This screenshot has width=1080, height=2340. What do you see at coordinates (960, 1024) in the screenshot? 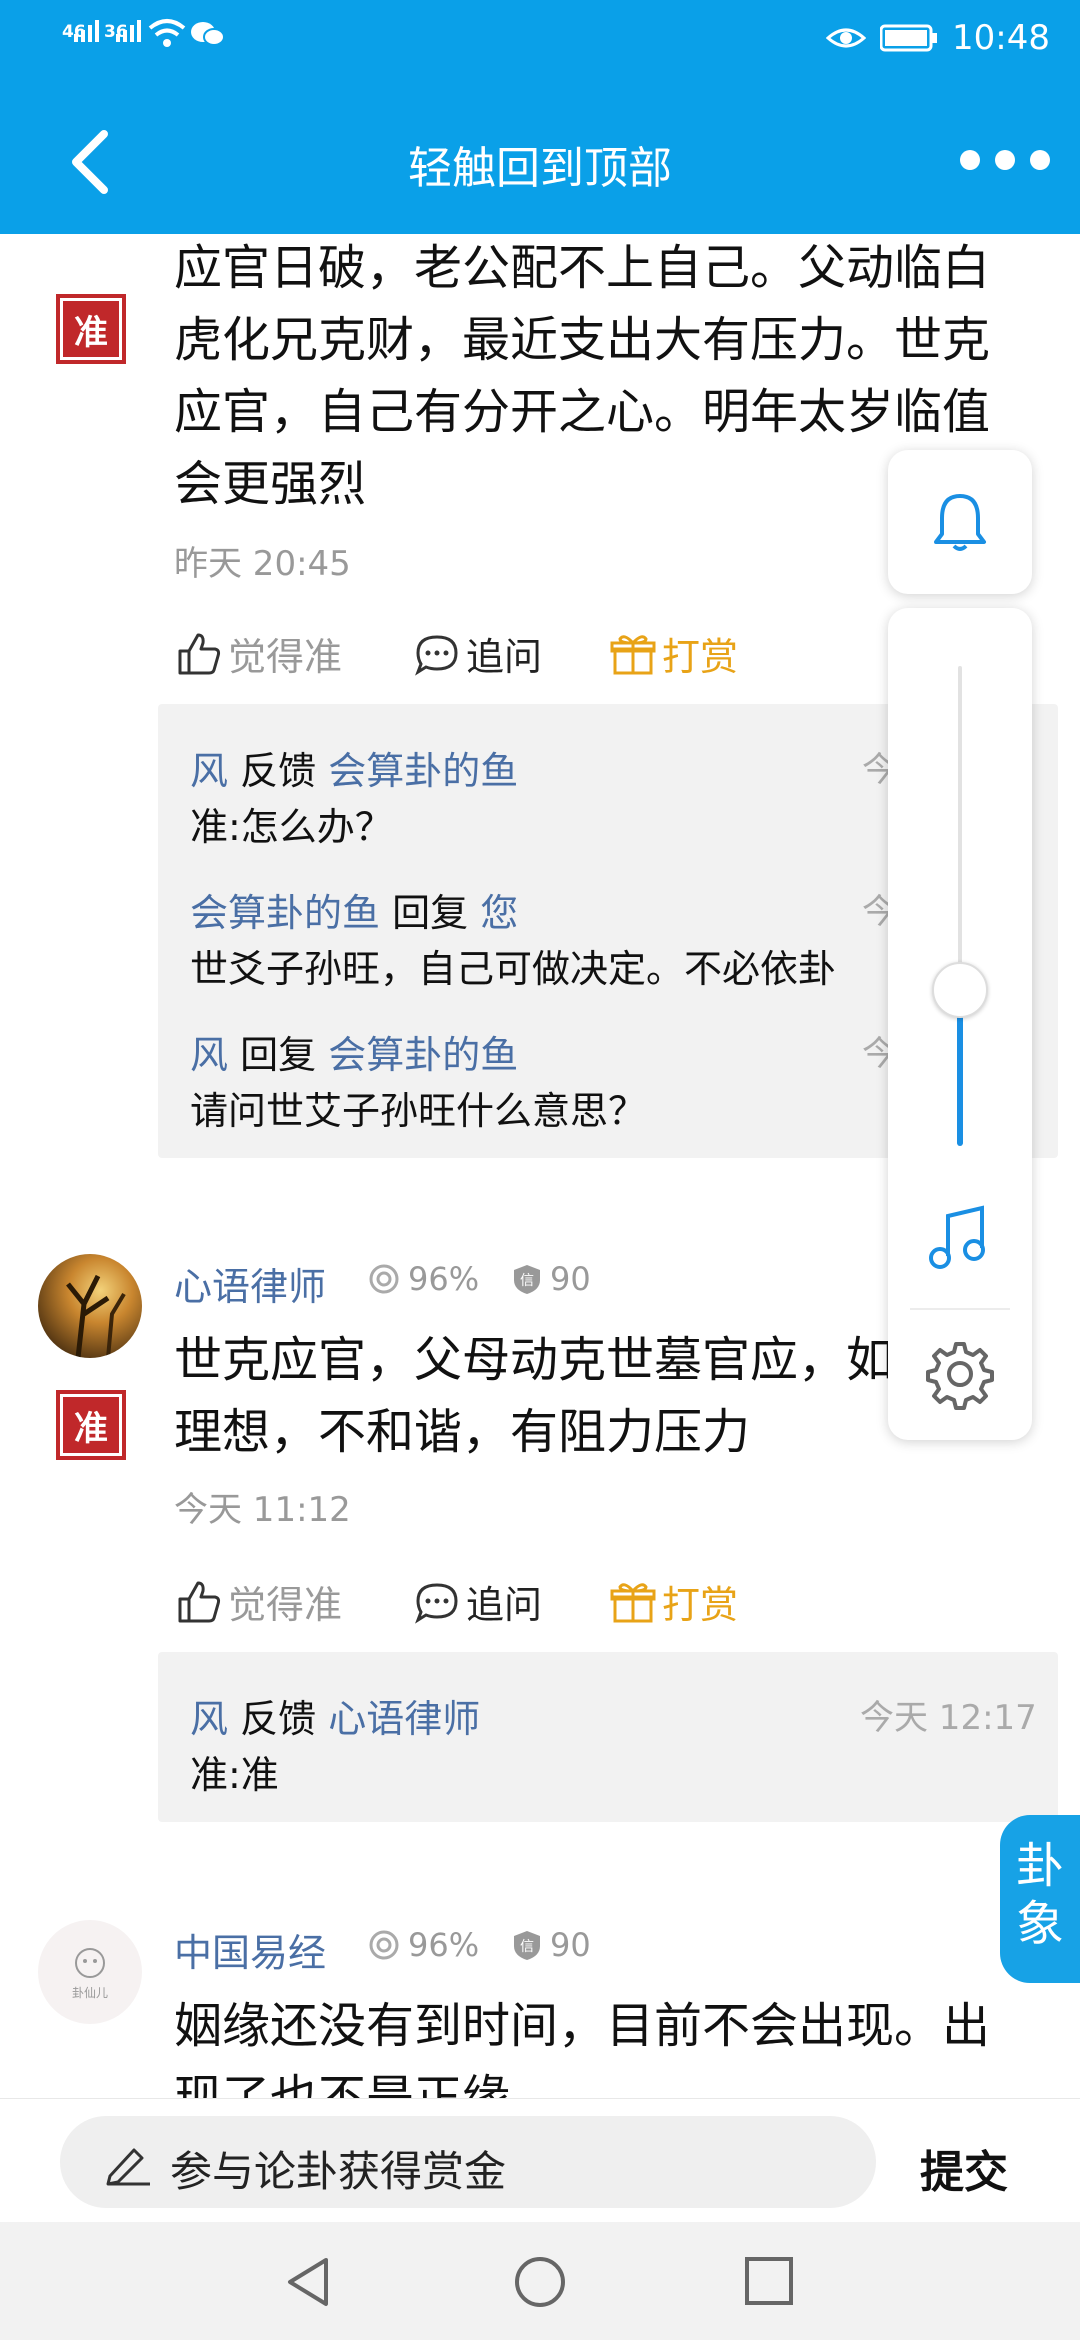
I see `volume-panel` at bounding box center [960, 1024].